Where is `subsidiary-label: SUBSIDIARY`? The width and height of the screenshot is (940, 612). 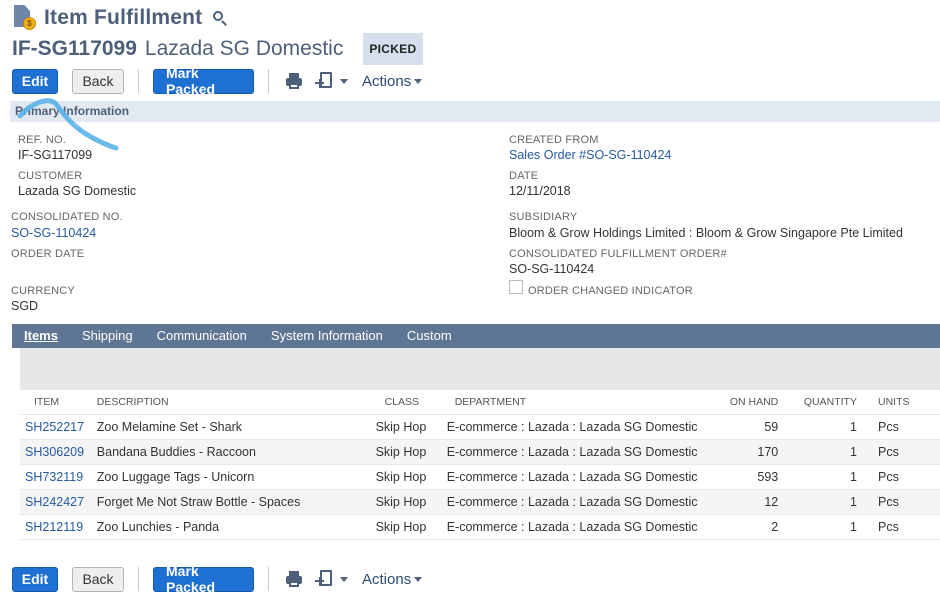 subsidiary-label: SUBSIDIARY is located at coordinates (543, 217).